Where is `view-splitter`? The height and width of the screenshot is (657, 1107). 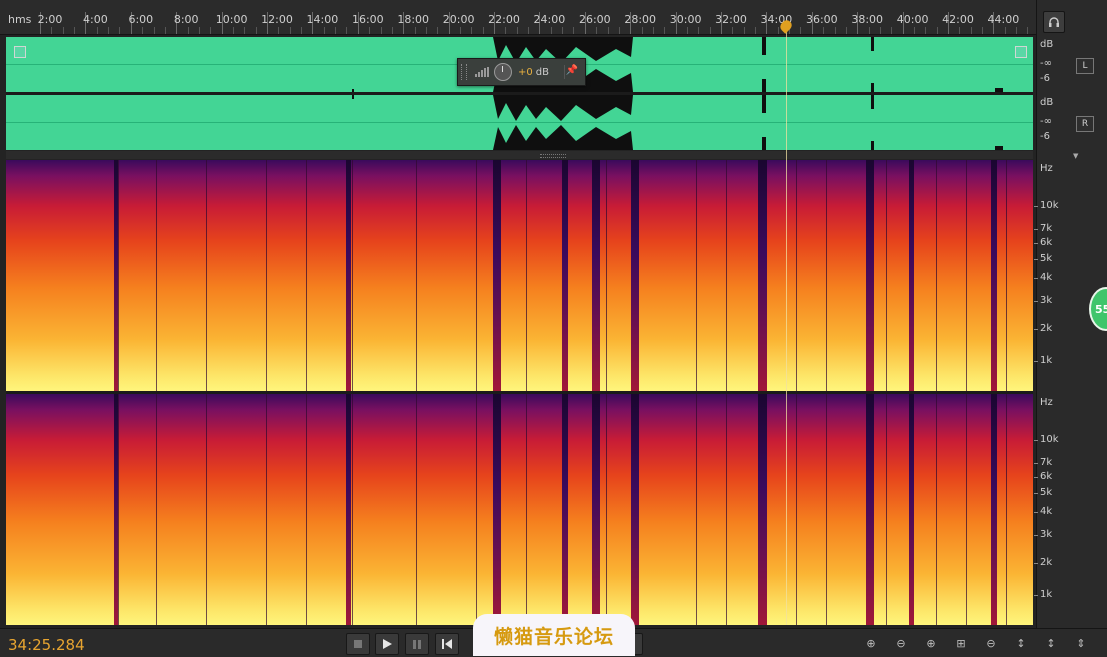
view-splitter is located at coordinates (519, 155).